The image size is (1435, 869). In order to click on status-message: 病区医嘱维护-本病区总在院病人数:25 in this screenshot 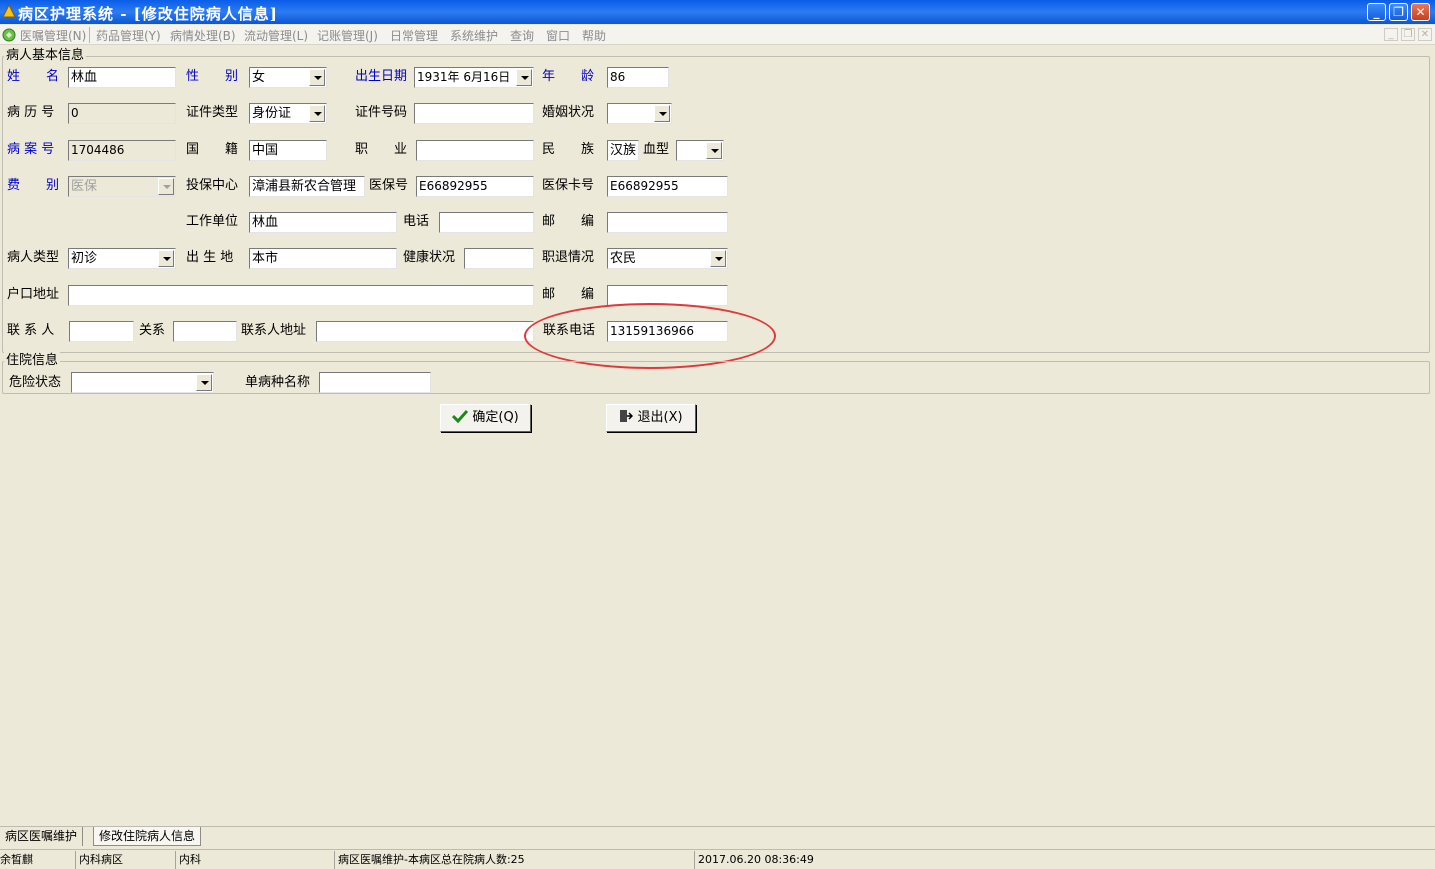, I will do `click(516, 860)`.